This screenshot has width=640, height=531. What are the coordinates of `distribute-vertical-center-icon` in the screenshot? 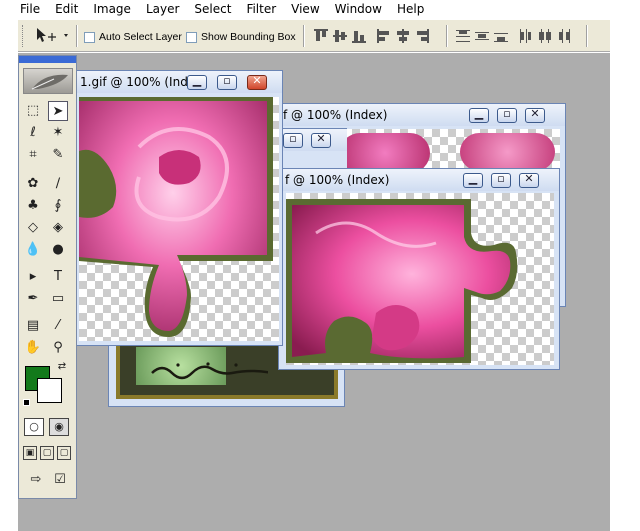 It's located at (482, 36).